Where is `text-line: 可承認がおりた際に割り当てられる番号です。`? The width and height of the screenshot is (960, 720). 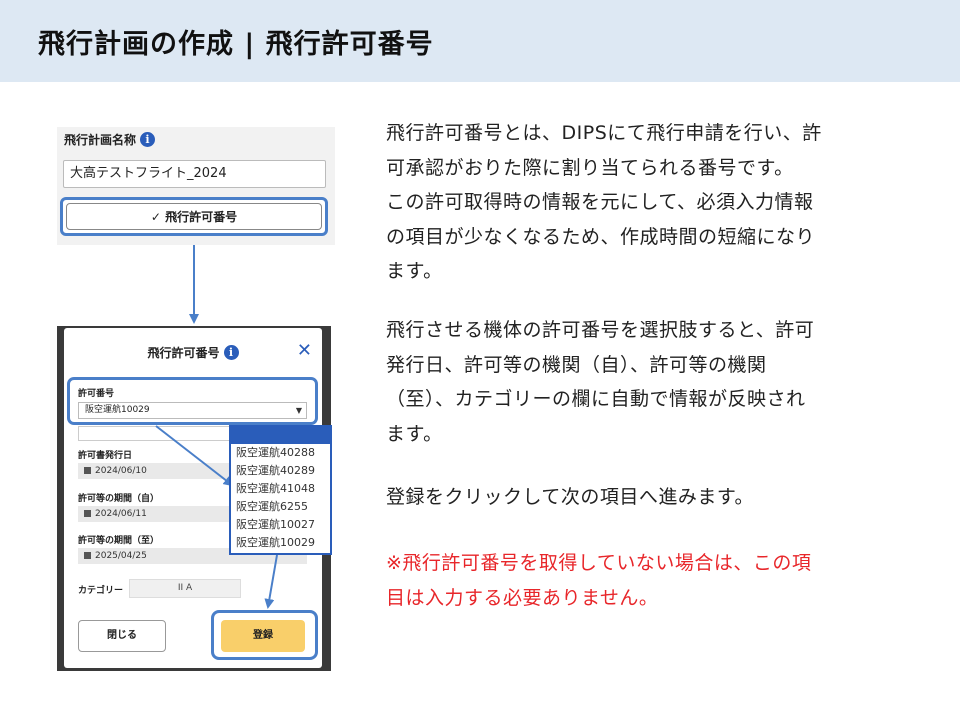
text-line: 可承認がおりた際に割り当てられる番号です。 is located at coordinates (590, 167).